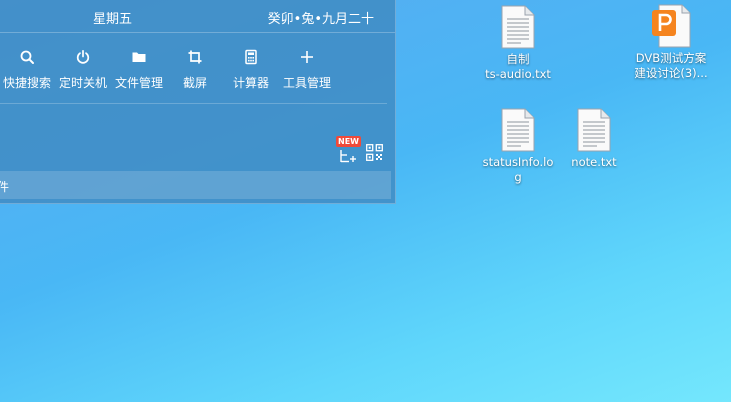  I want to click on ppt-file-icon, so click(671, 26).